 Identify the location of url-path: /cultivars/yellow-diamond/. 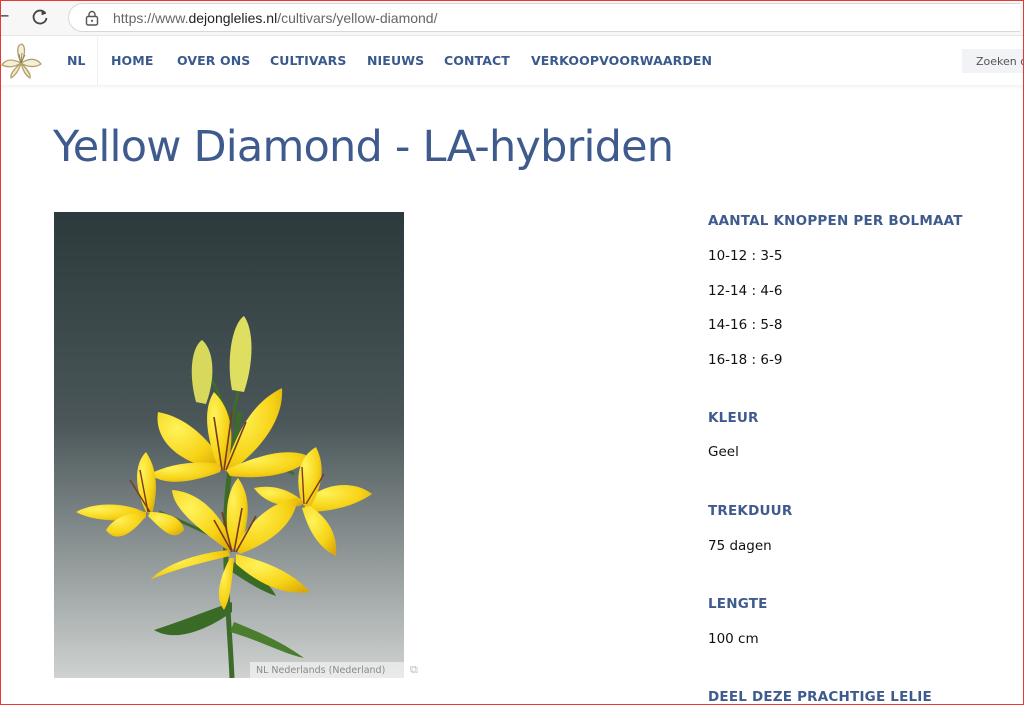
(357, 18).